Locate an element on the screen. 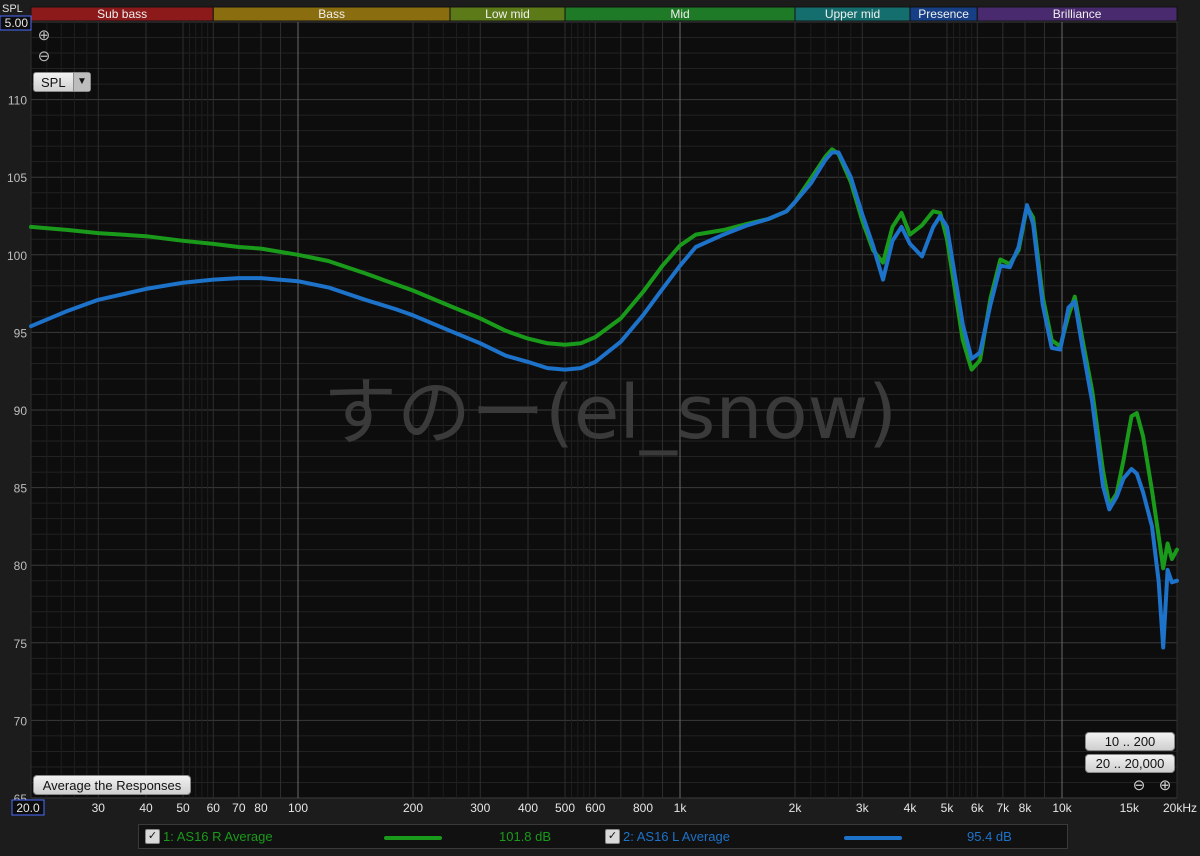 Image resolution: width=1200 pixels, height=856 pixels. average-responses-button: Average the Responses is located at coordinates (112, 785).